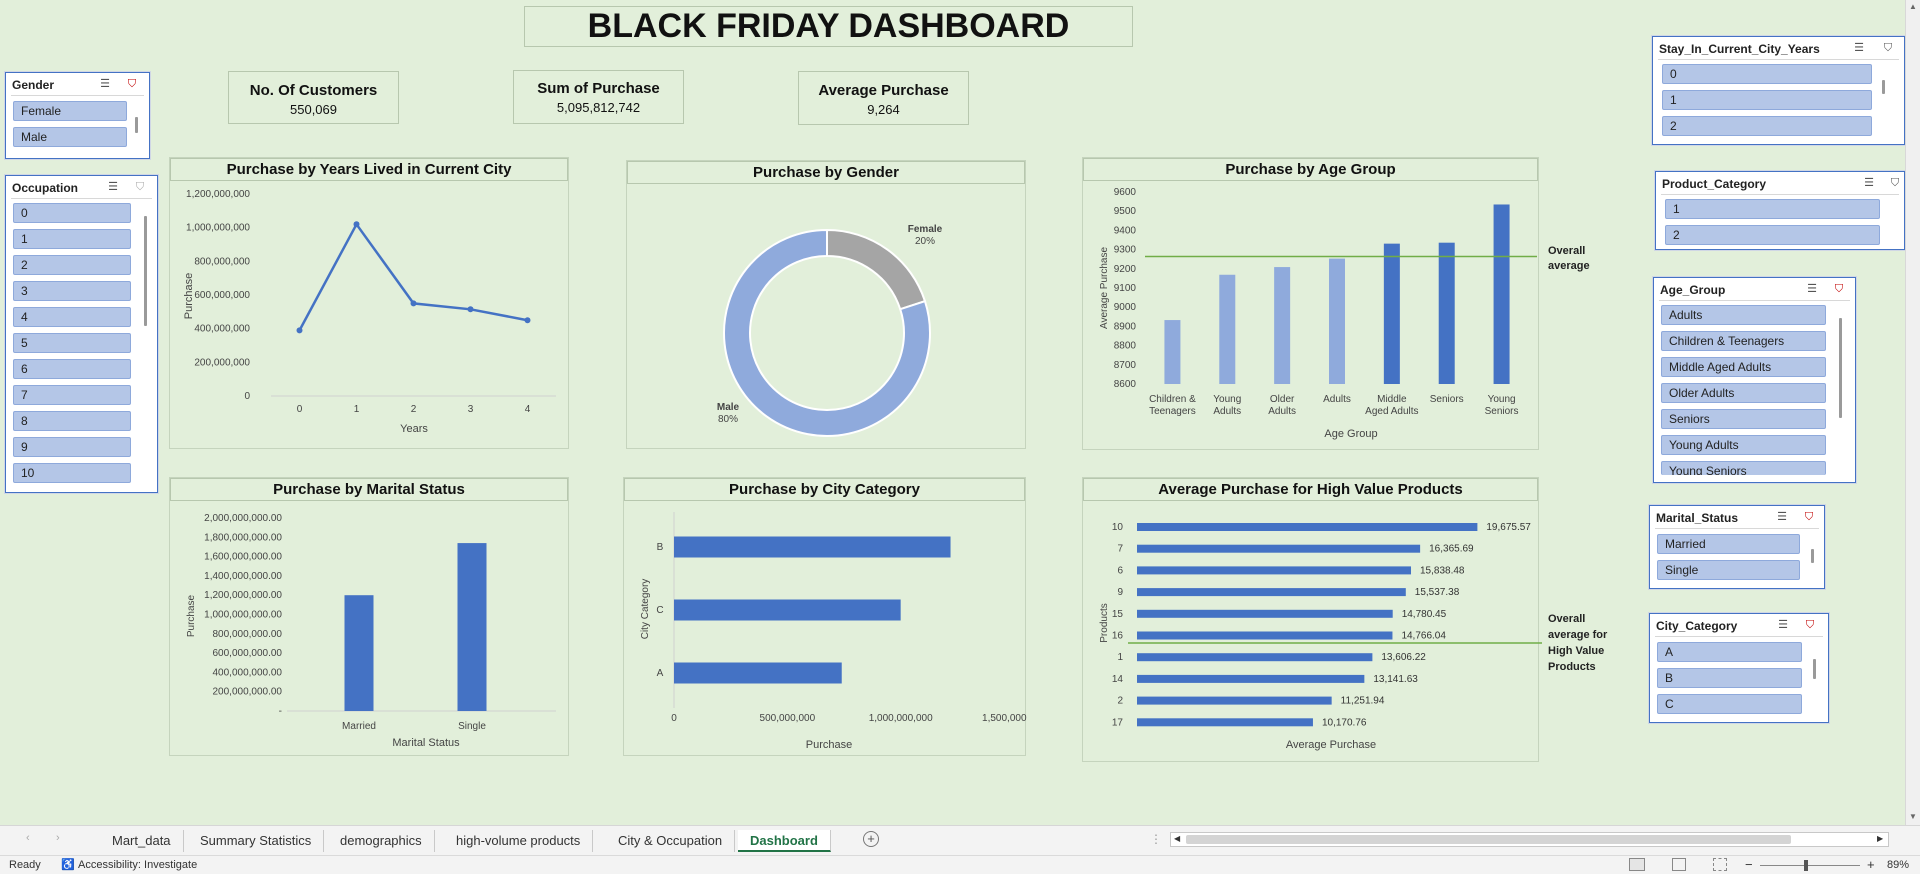 This screenshot has height=874, width=1920. What do you see at coordinates (519, 841) in the screenshot?
I see `tab-high-volume-products: high-volume products` at bounding box center [519, 841].